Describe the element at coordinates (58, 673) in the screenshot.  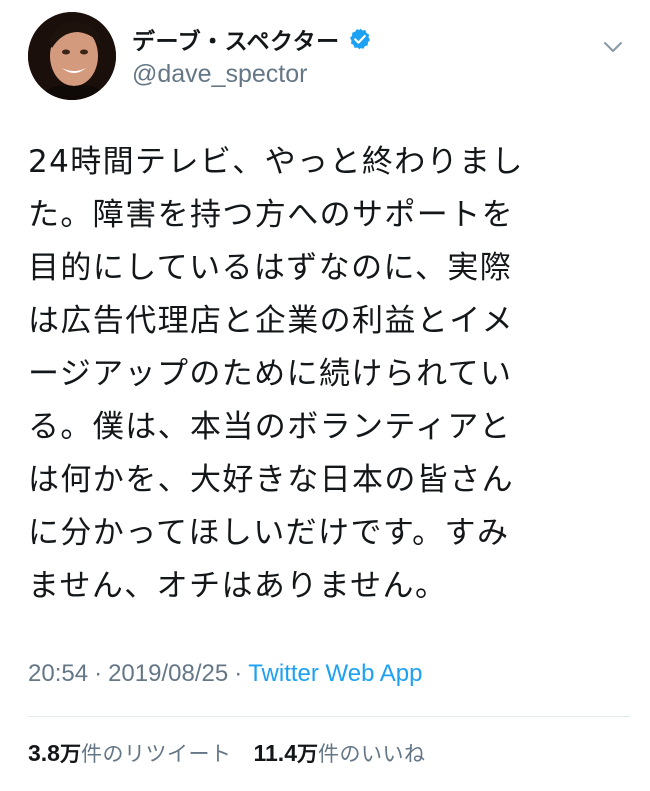
I see `tweet-time: 20:54` at that location.